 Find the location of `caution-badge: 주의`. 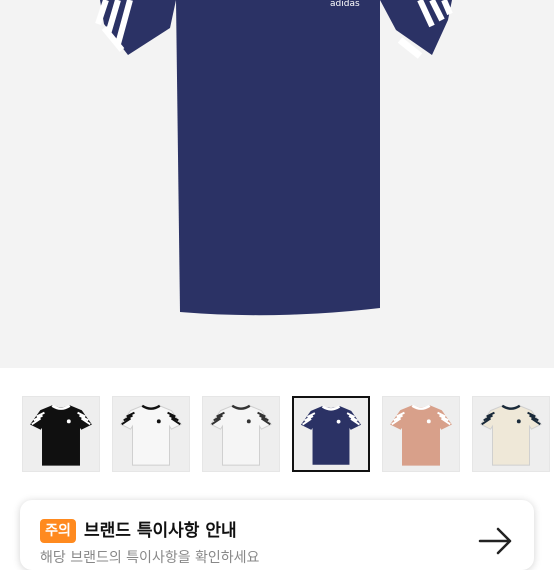

caution-badge: 주의 is located at coordinates (58, 531).